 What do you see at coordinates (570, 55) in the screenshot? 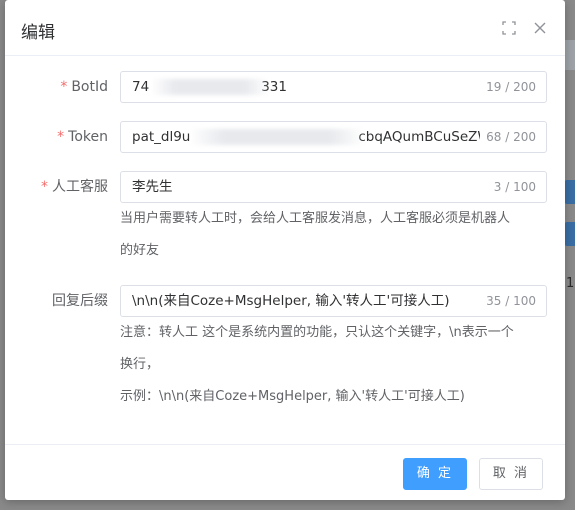
I see `background-panel-edge` at bounding box center [570, 55].